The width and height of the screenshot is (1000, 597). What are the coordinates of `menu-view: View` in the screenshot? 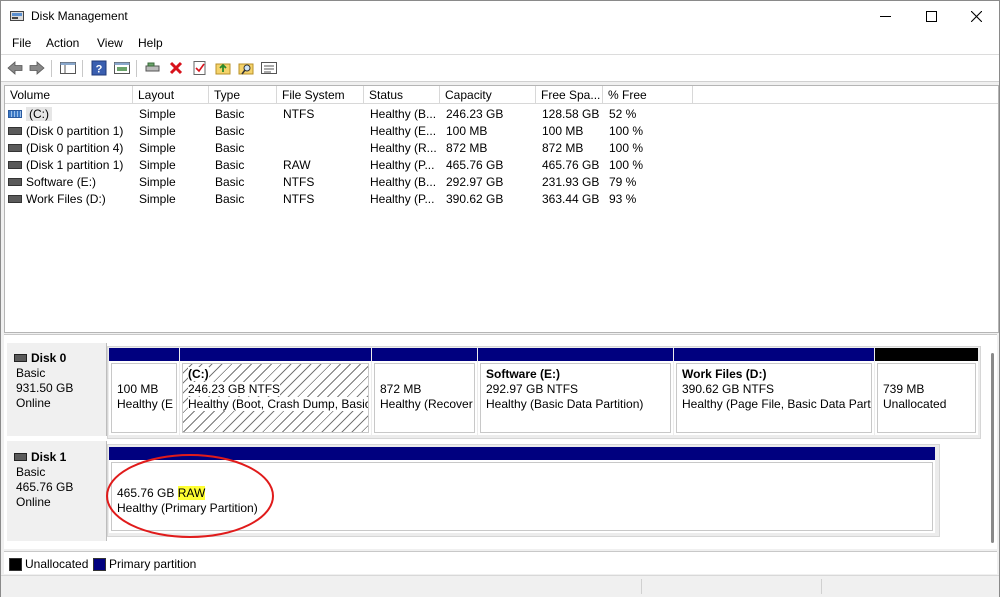 It's located at (110, 43).